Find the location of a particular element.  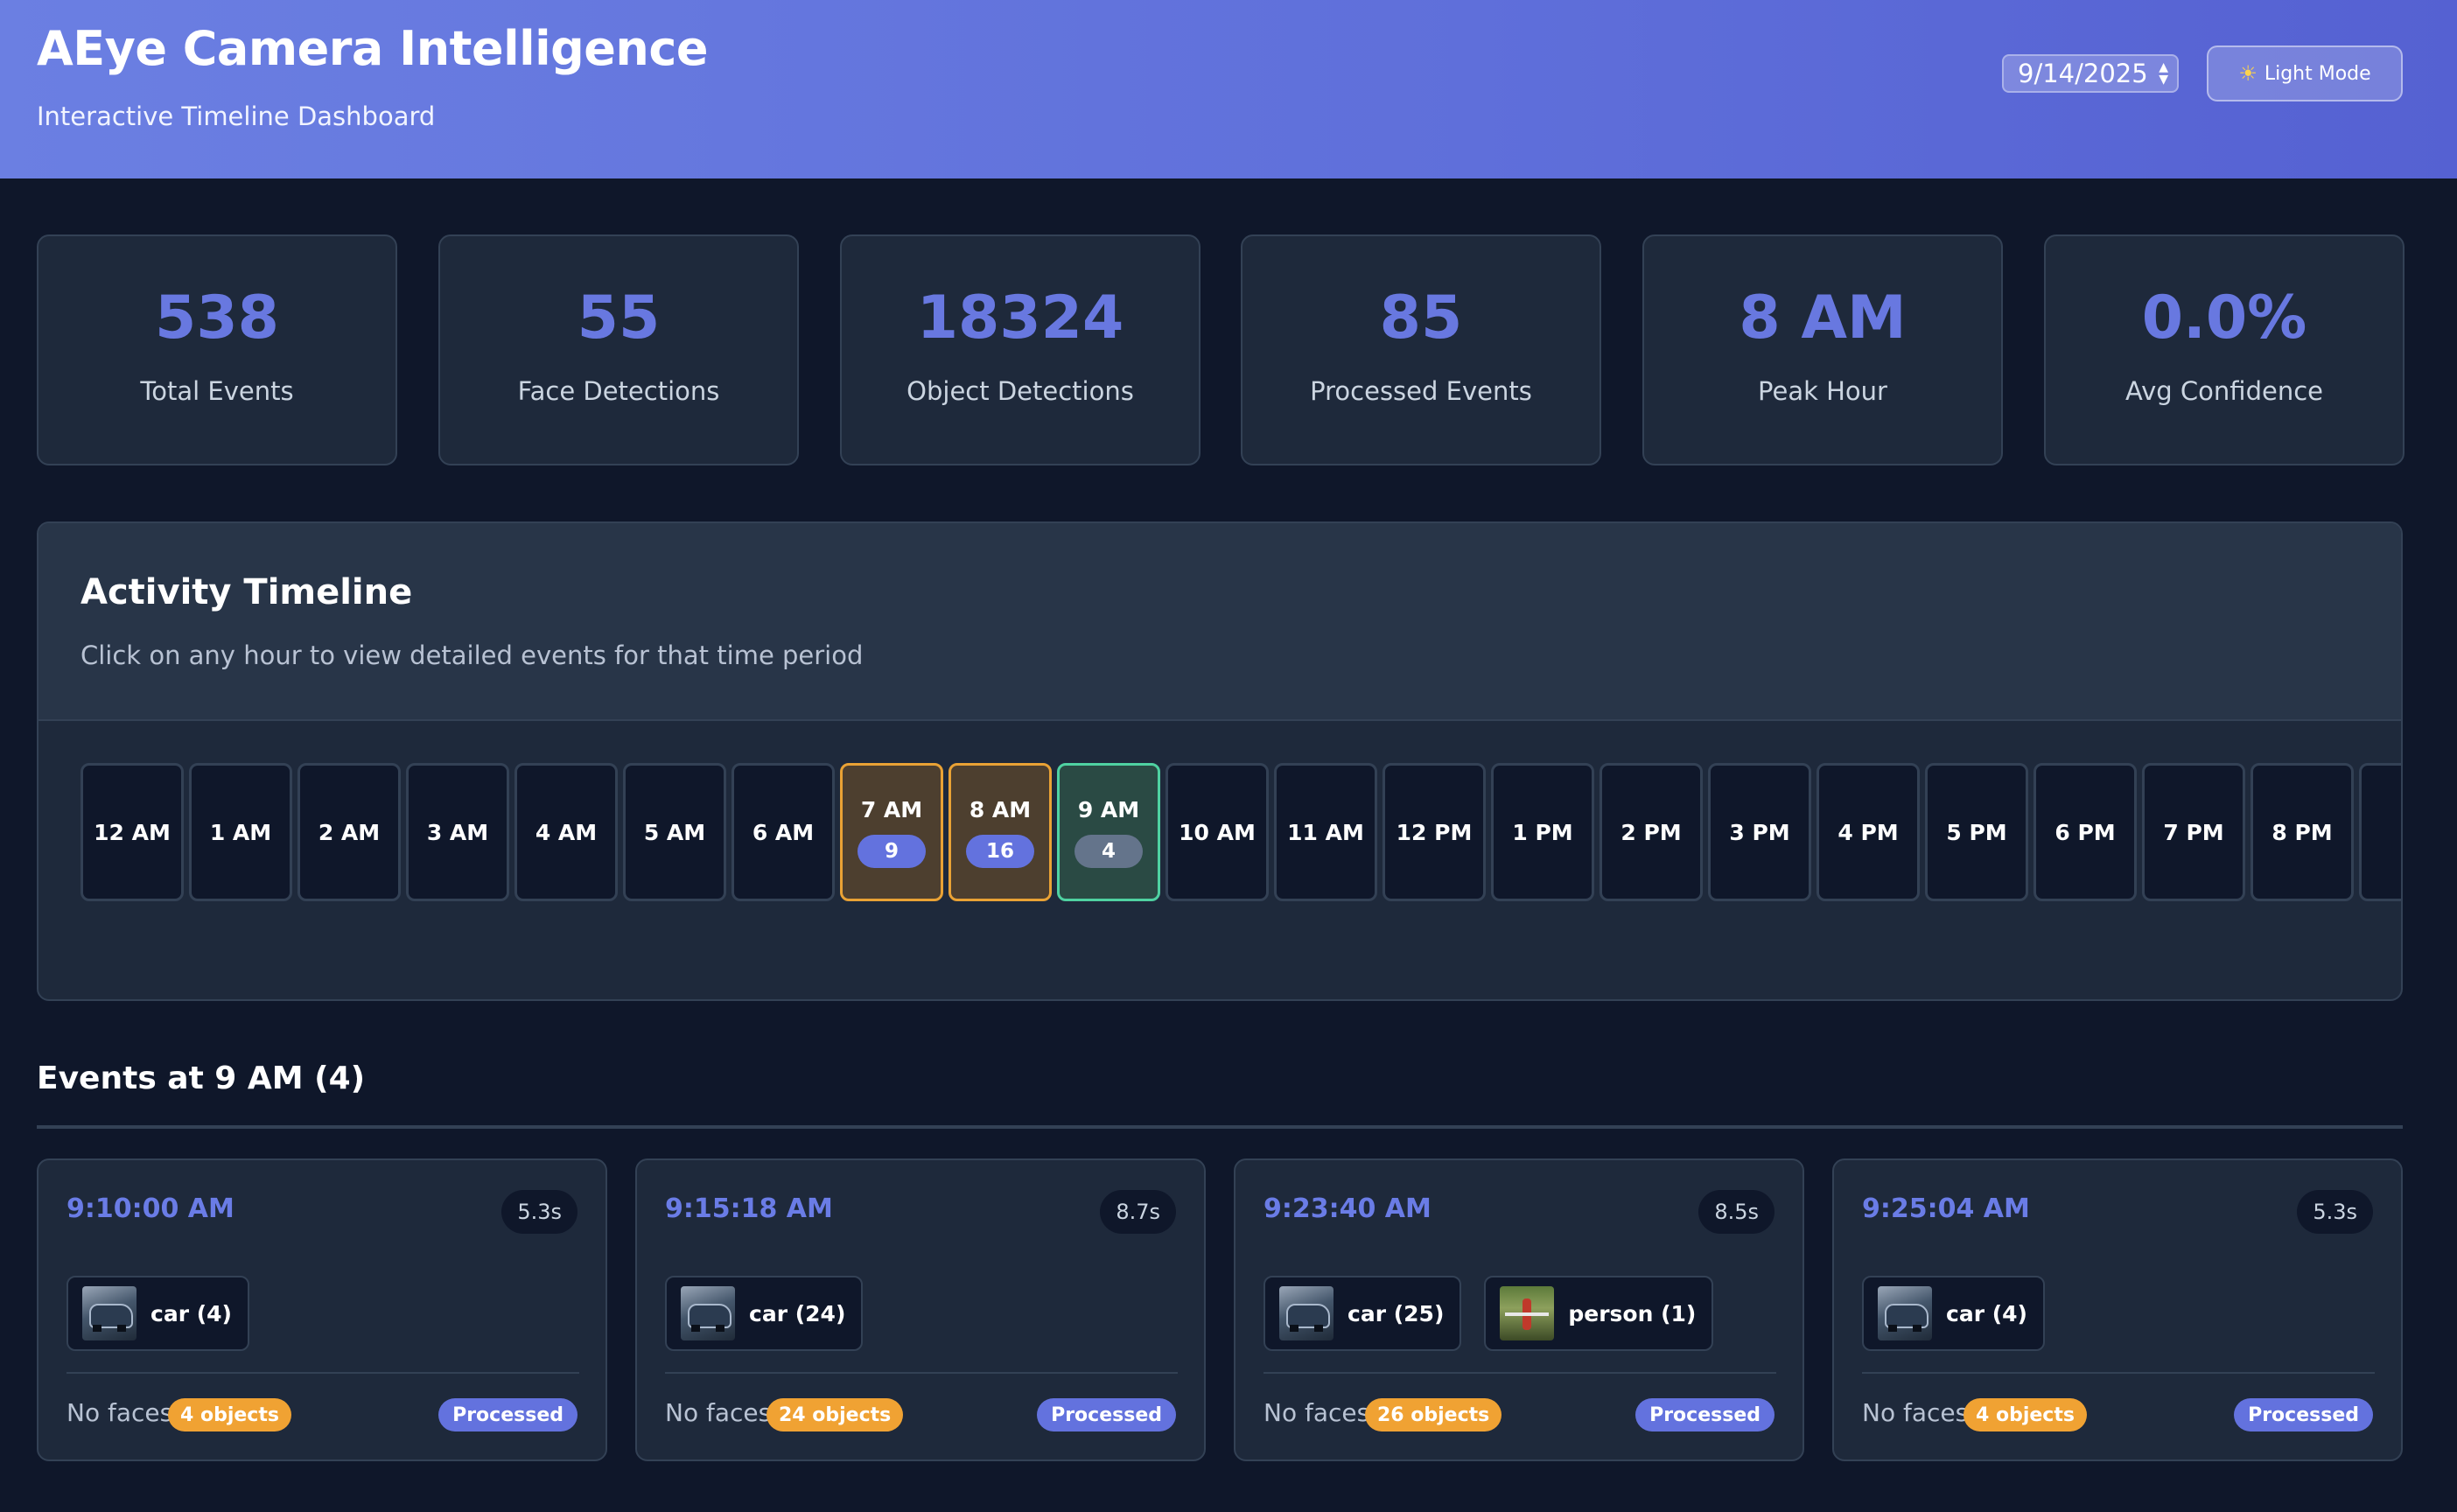

date-picker: 9/14/2025 ▲ ▼ is located at coordinates (2090, 73).